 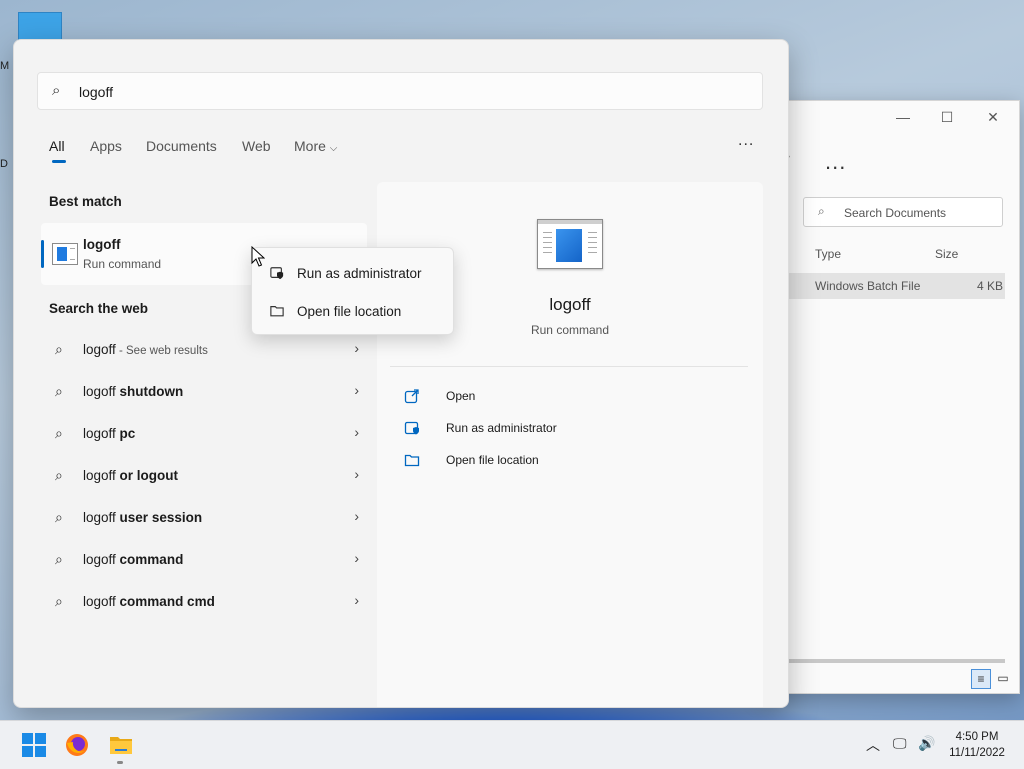 I want to click on web-suggestion: ⌕ logoff pc ›, so click(x=204, y=434).